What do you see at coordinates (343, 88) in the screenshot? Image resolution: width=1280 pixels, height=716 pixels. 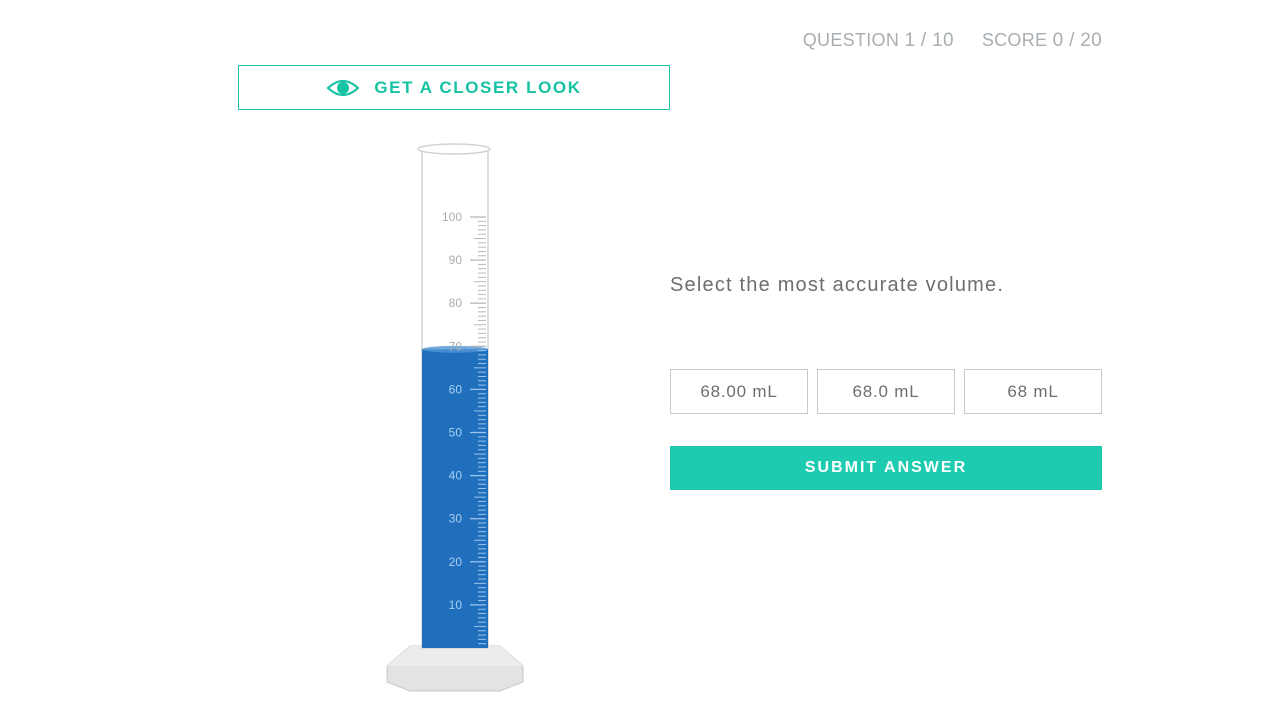 I see `eye-icon` at bounding box center [343, 88].